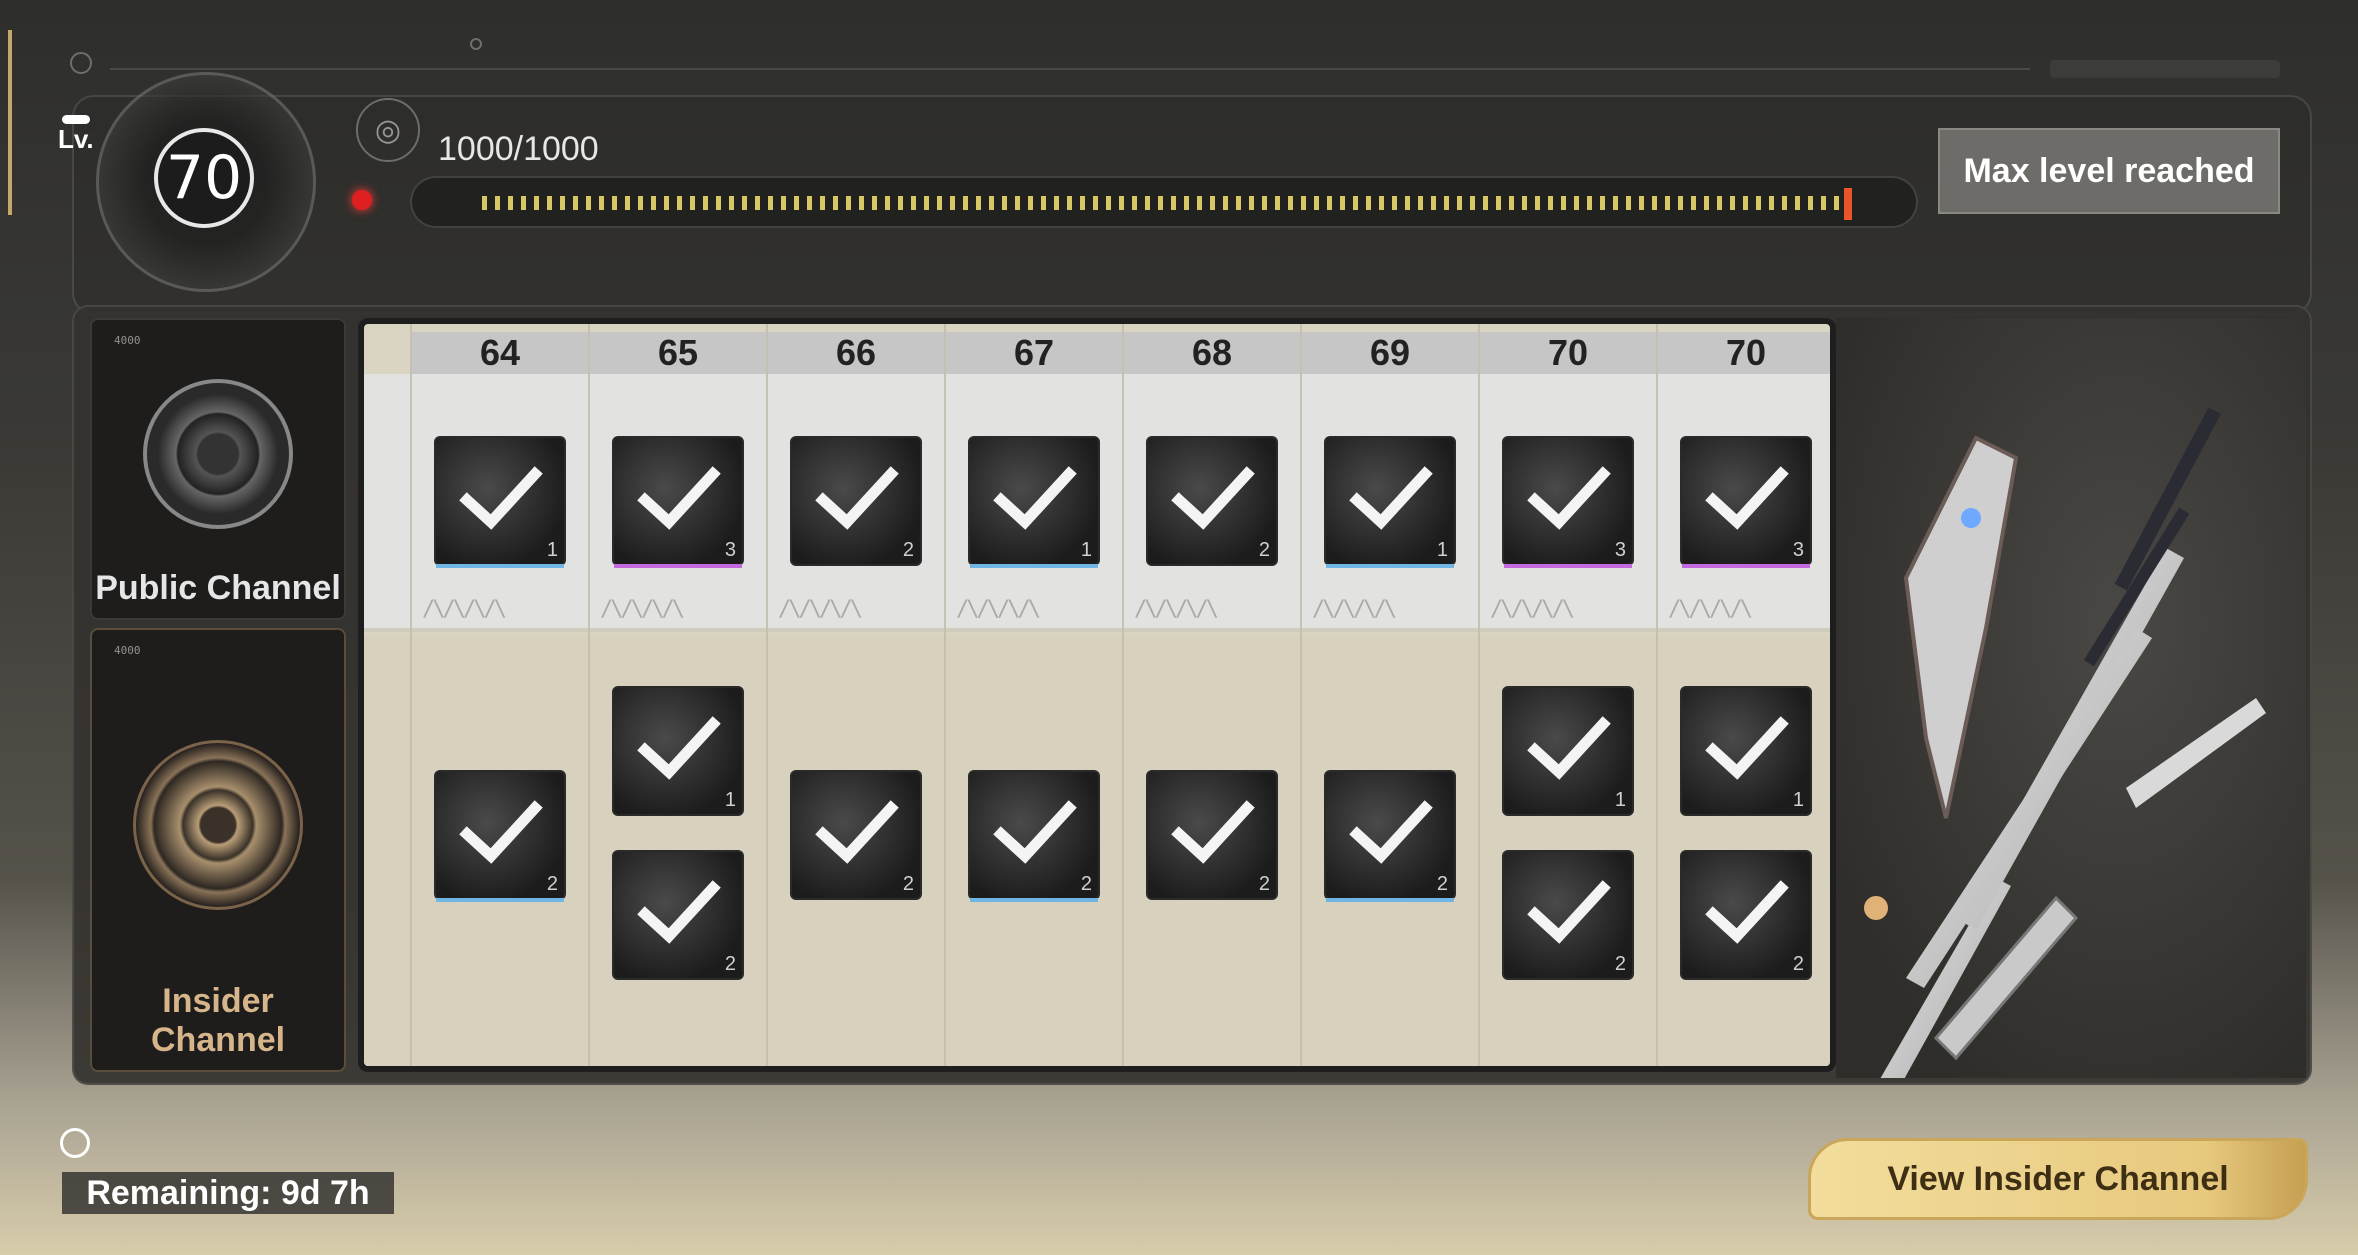 This screenshot has width=2358, height=1255. What do you see at coordinates (2109, 171) in the screenshot?
I see `max-level-button: Max level reached` at bounding box center [2109, 171].